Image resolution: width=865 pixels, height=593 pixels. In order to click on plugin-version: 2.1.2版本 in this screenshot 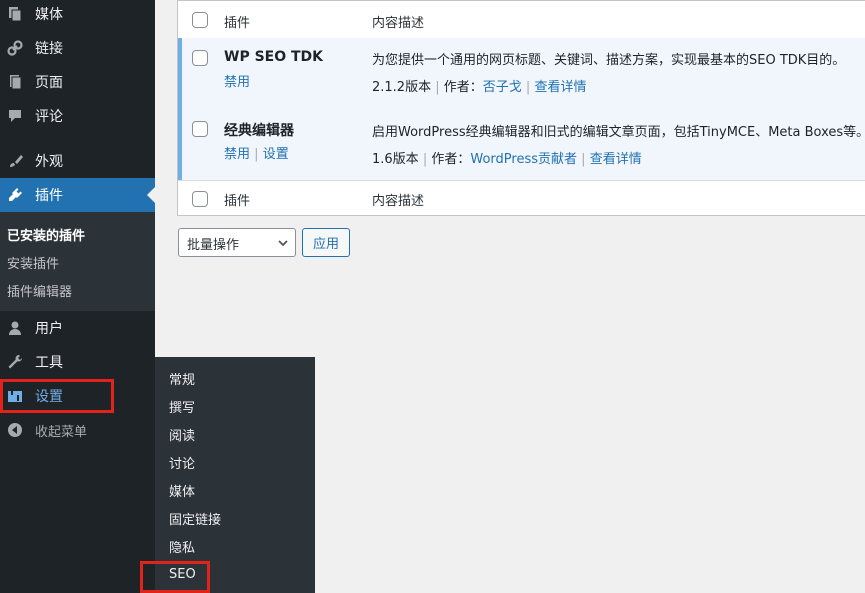, I will do `click(402, 87)`.